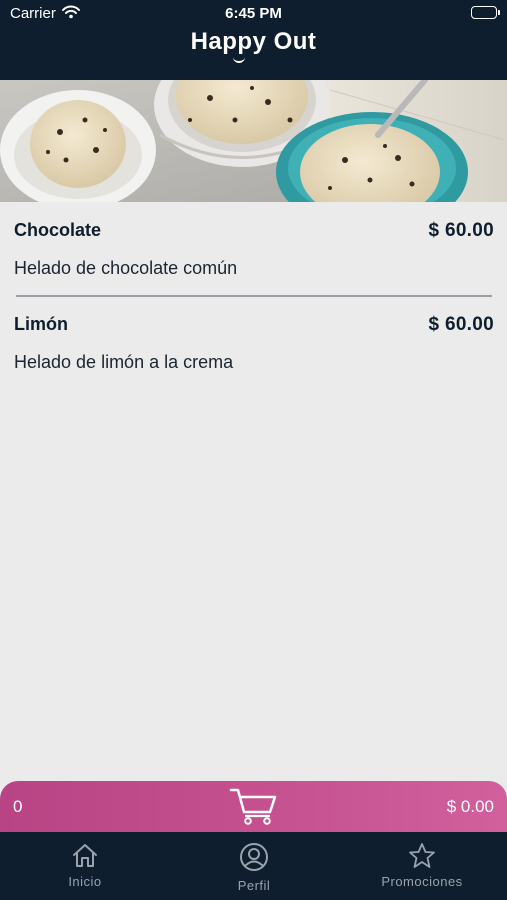 The height and width of the screenshot is (900, 507). I want to click on product-description: Helado de limón a la crema, so click(124, 362).